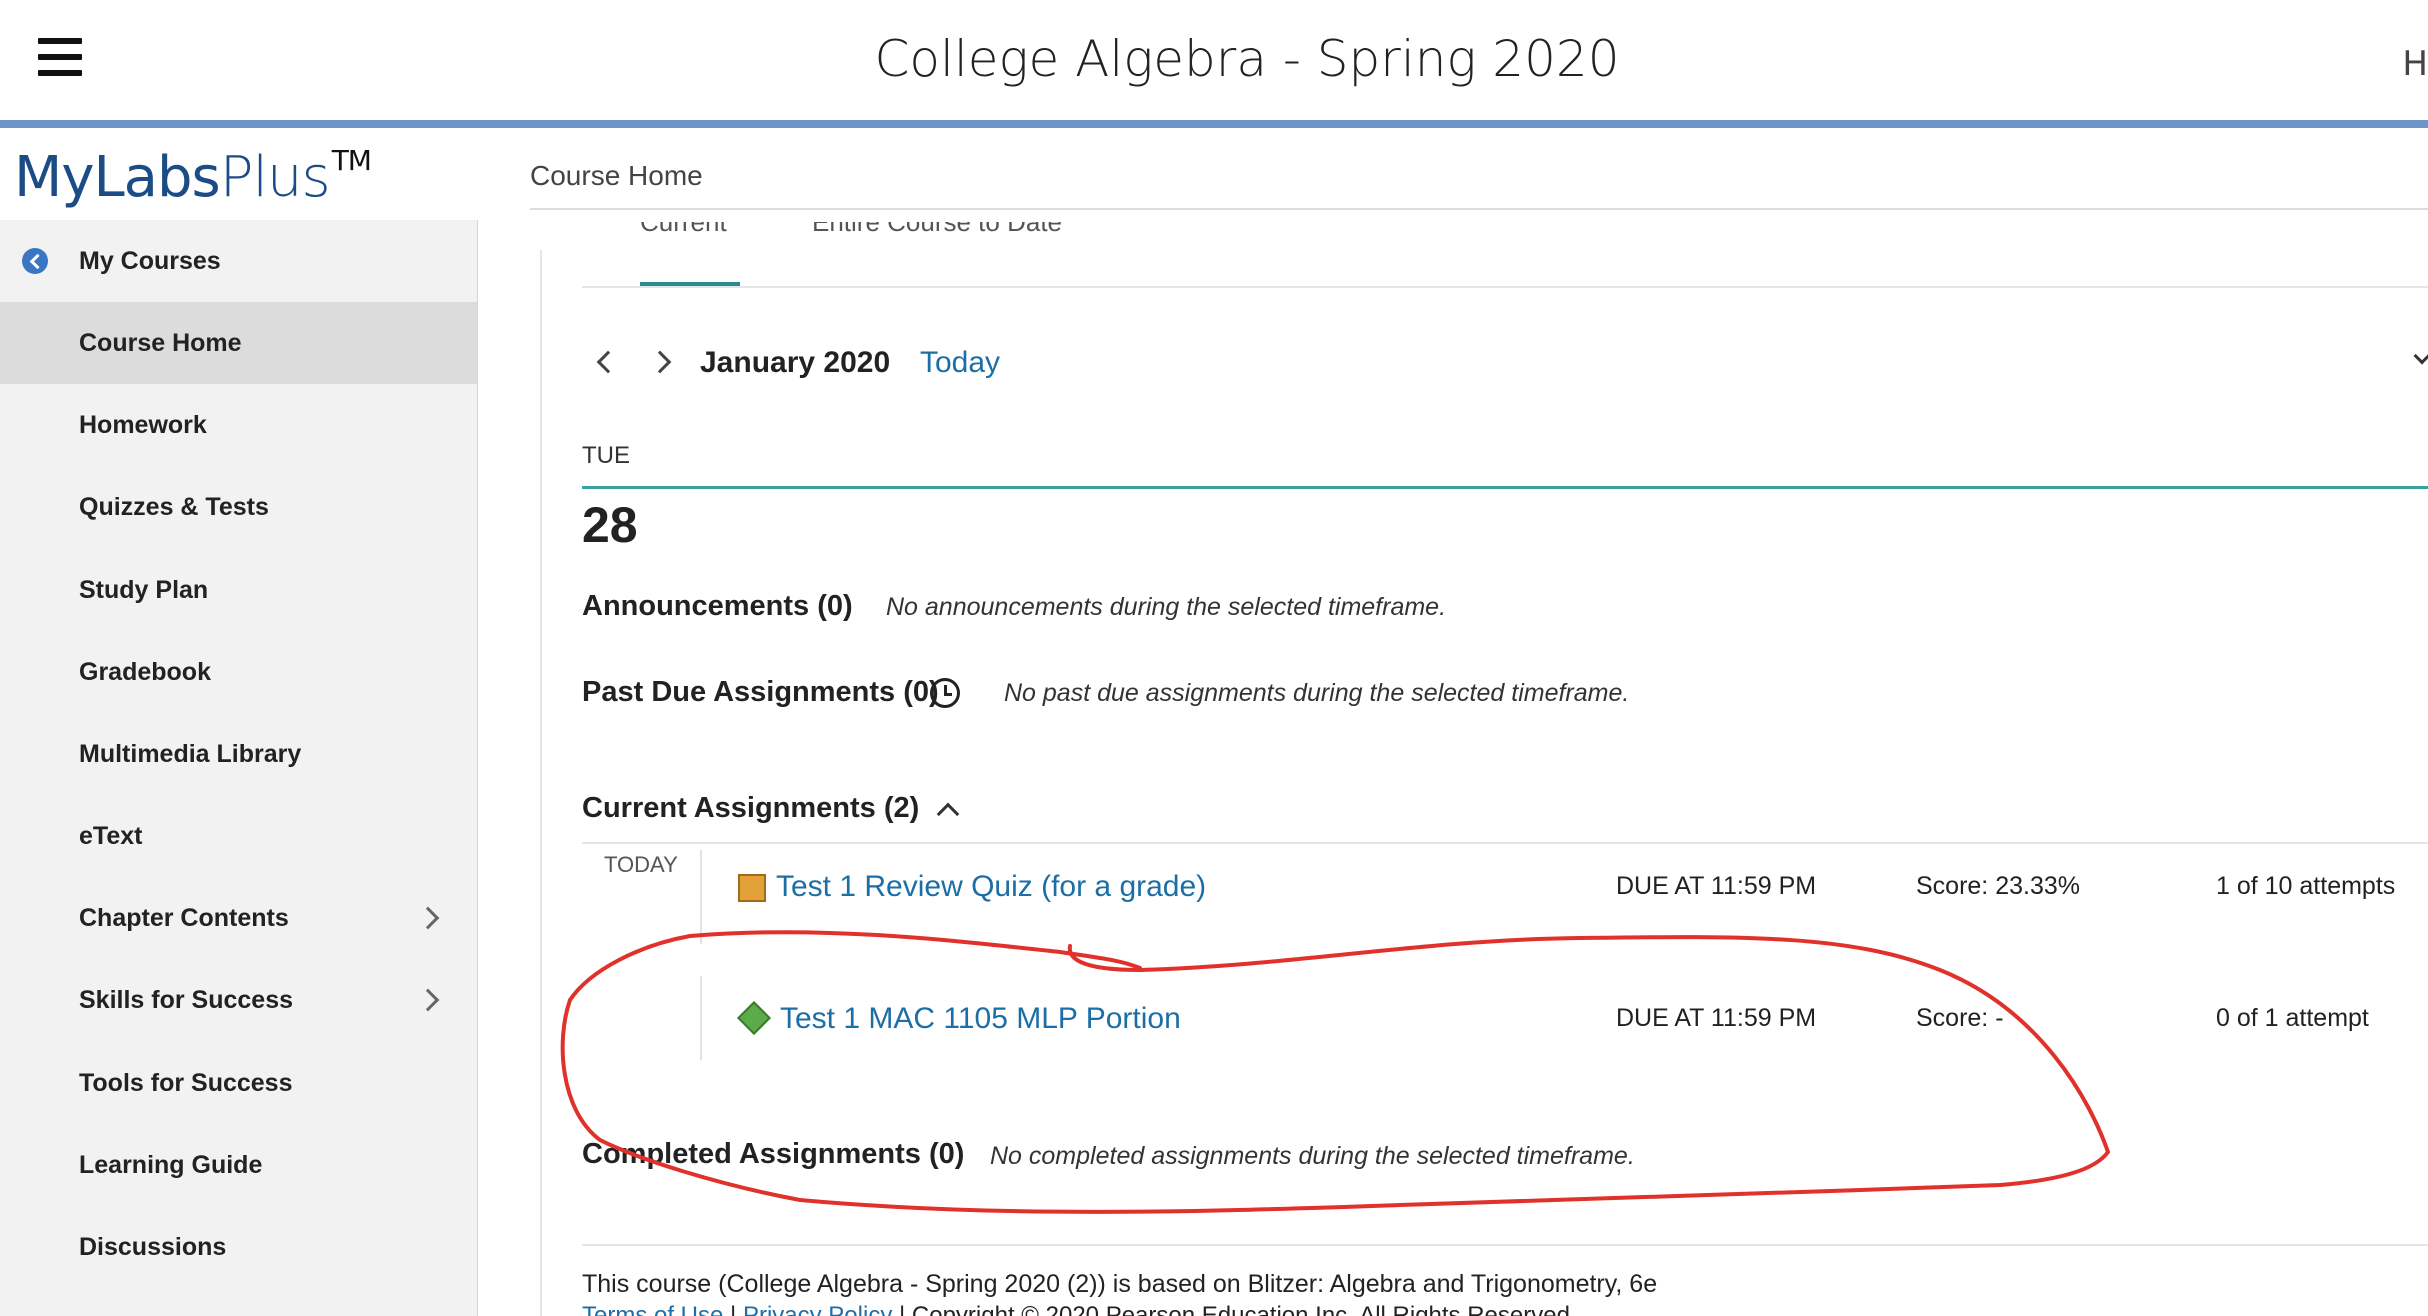  I want to click on day-name: TUE, so click(606, 455).